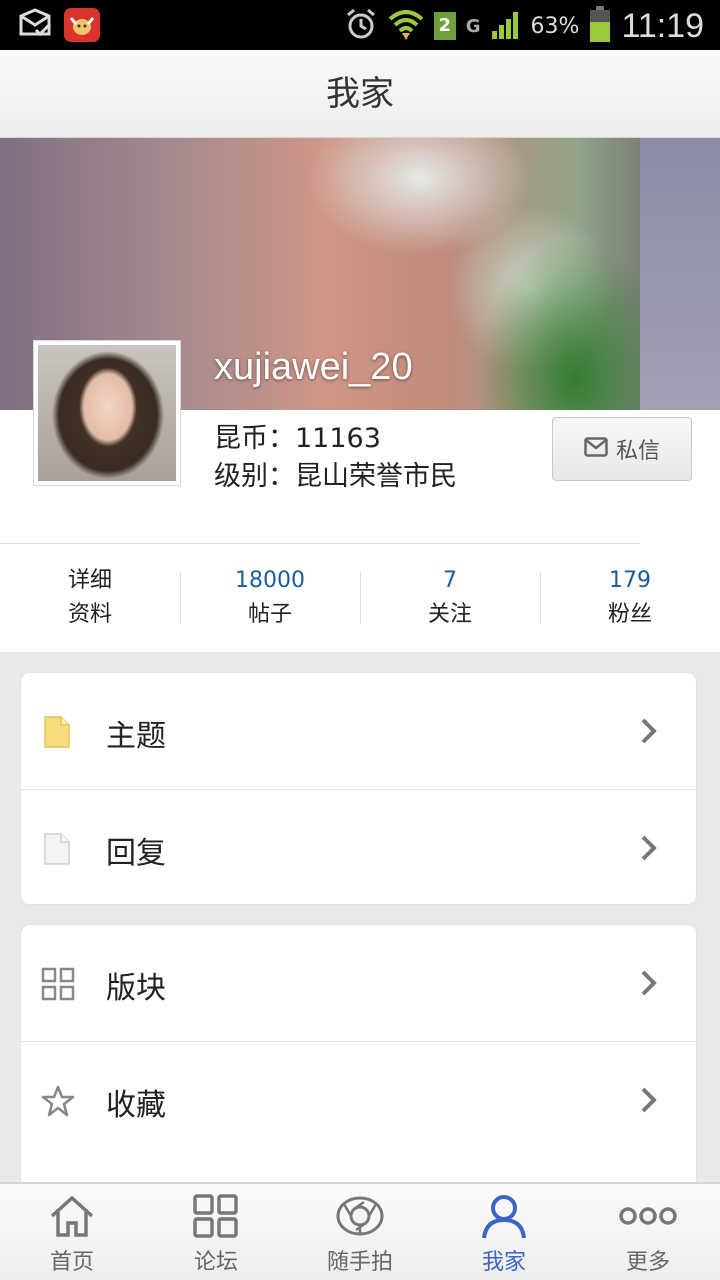 This screenshot has height=1280, width=720. What do you see at coordinates (89, 614) in the screenshot?
I see `stat-bottom: 资料` at bounding box center [89, 614].